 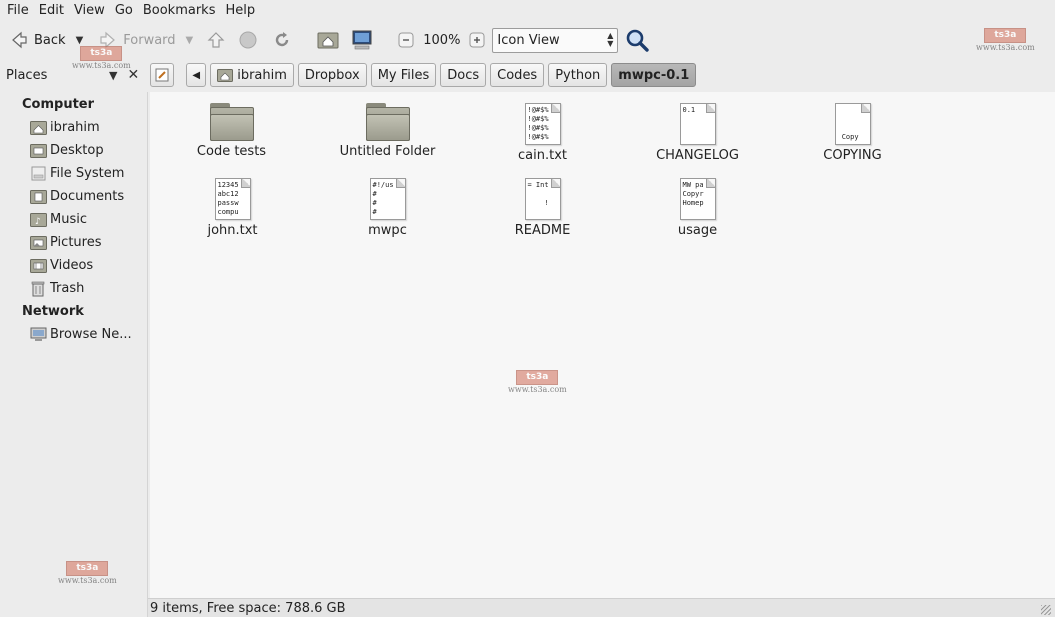 What do you see at coordinates (637, 40) in the screenshot?
I see `search-icon` at bounding box center [637, 40].